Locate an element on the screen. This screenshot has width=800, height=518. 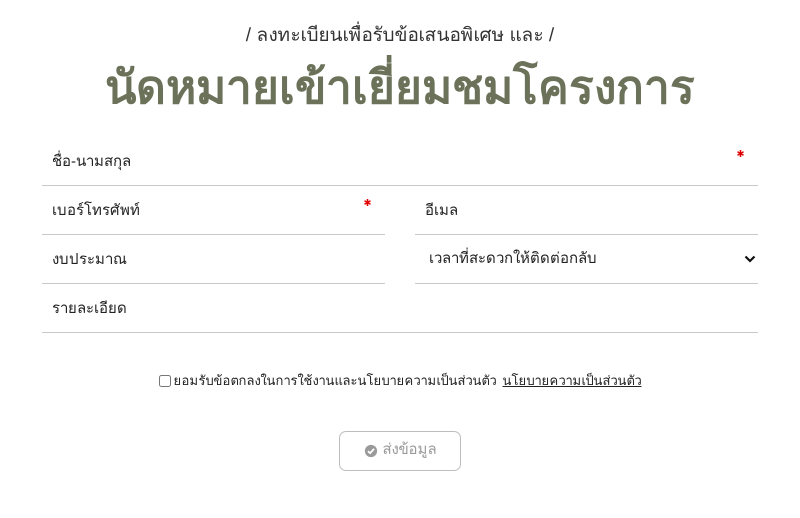
check-circle-icon is located at coordinates (371, 451).